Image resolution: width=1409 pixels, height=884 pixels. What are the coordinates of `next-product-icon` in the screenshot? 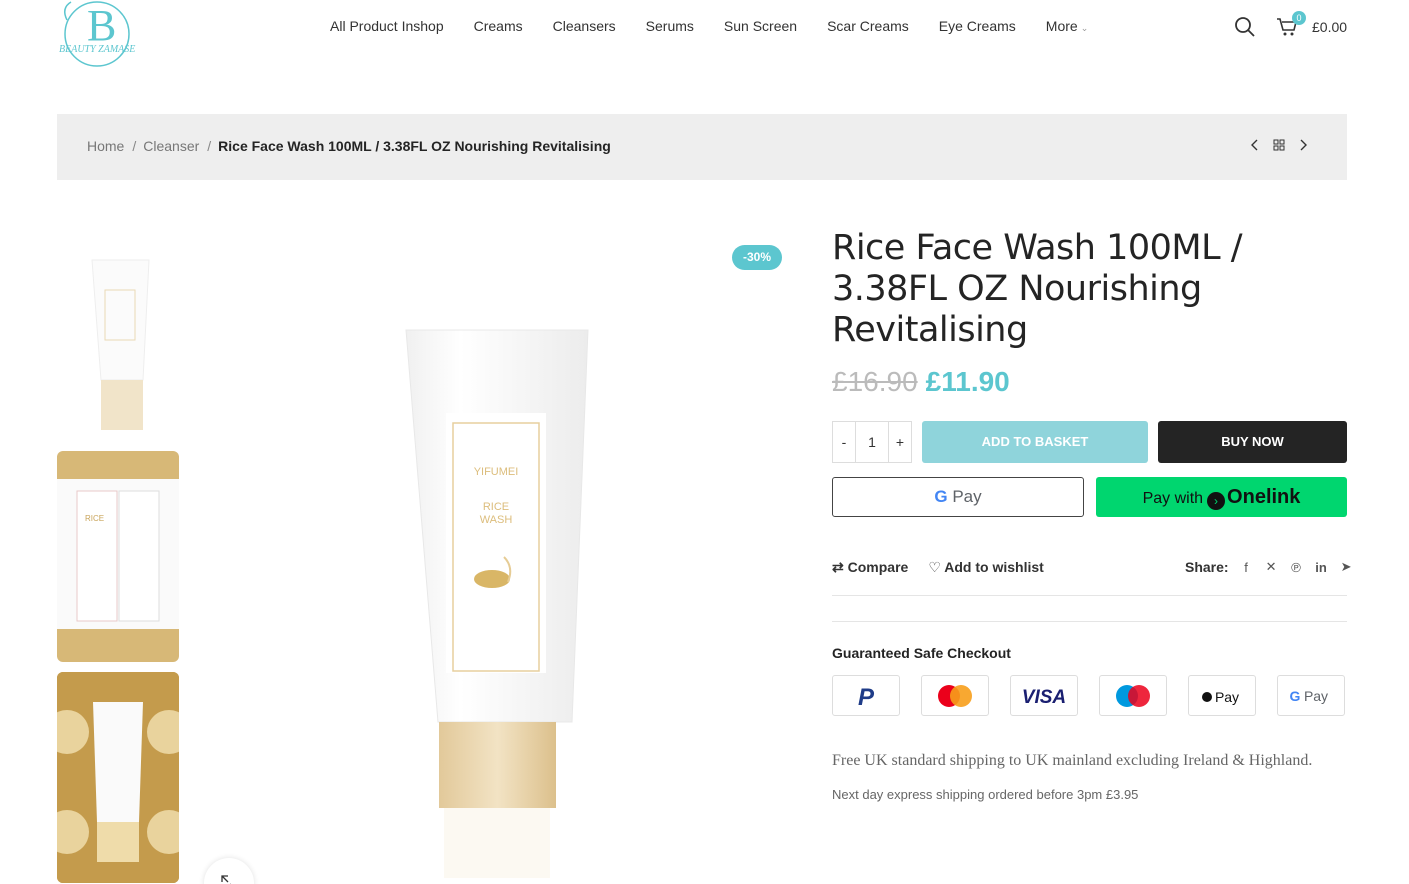 It's located at (1303, 145).